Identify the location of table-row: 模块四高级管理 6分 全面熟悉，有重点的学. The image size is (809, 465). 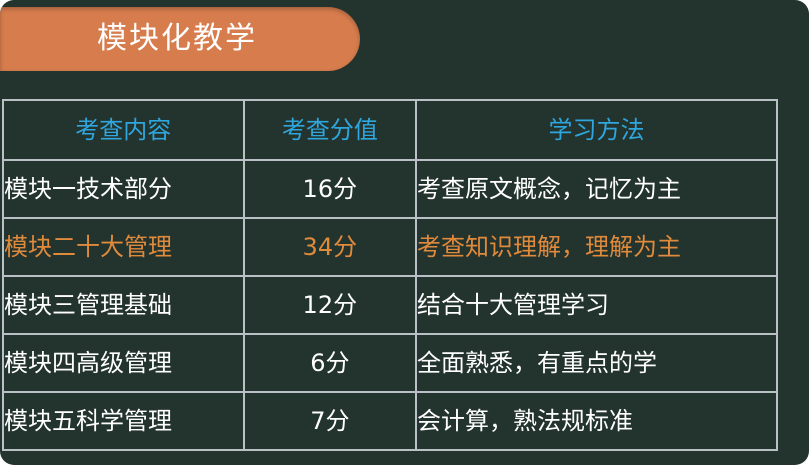
(390, 363).